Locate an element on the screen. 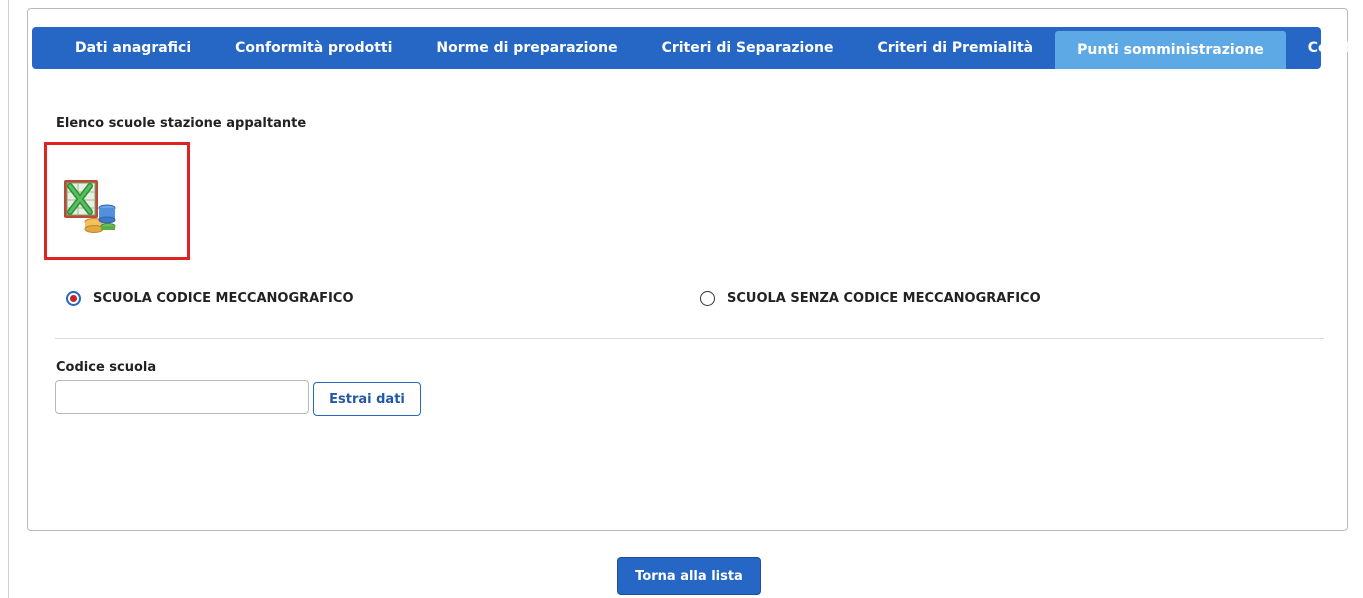 This screenshot has height=598, width=1363. section-title: Elenco scuole stazione appaltante is located at coordinates (181, 123).